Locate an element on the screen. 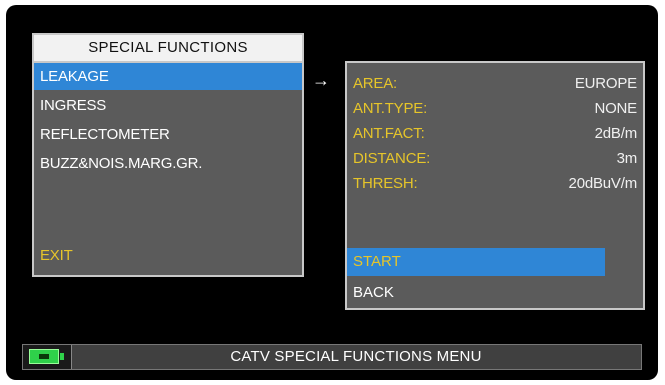 Image resolution: width=665 pixels, height=385 pixels. param-value: EUROPE is located at coordinates (605, 83).